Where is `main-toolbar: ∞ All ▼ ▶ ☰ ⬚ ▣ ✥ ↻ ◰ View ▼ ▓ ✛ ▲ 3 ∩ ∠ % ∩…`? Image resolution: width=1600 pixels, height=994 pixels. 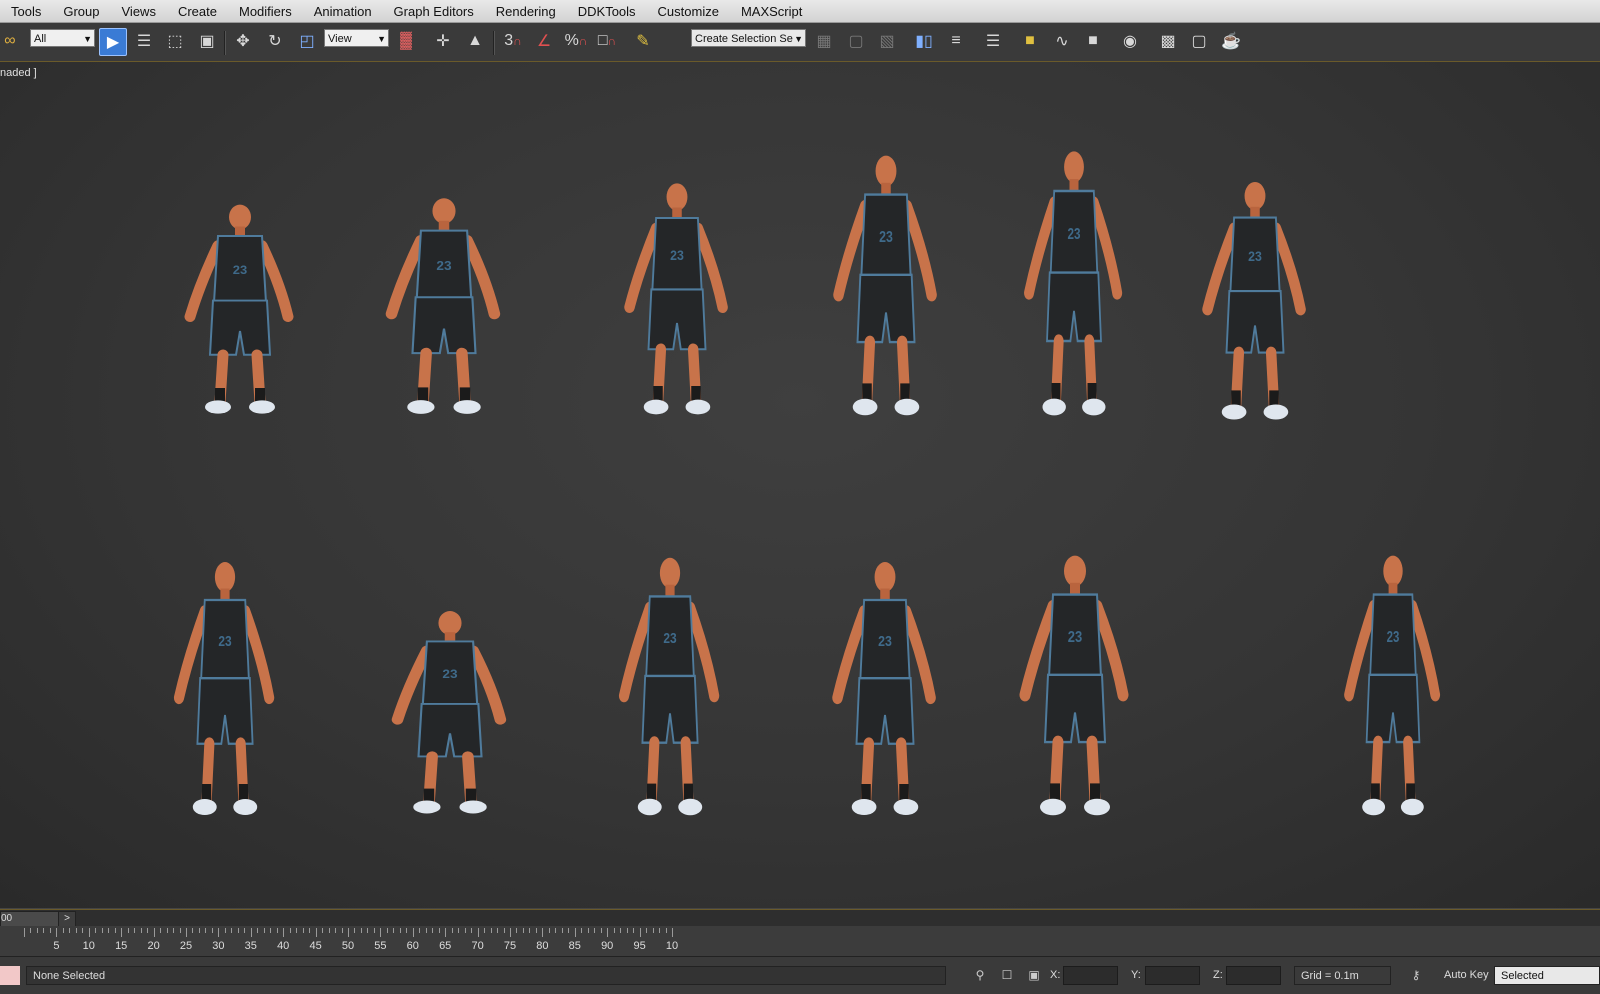 main-toolbar: ∞ All ▼ ▶ ☰ ⬚ ▣ ✥ ↻ ◰ View ▼ ▓ ✛ ▲ 3 ∩ ∠ % ∩… is located at coordinates (800, 42).